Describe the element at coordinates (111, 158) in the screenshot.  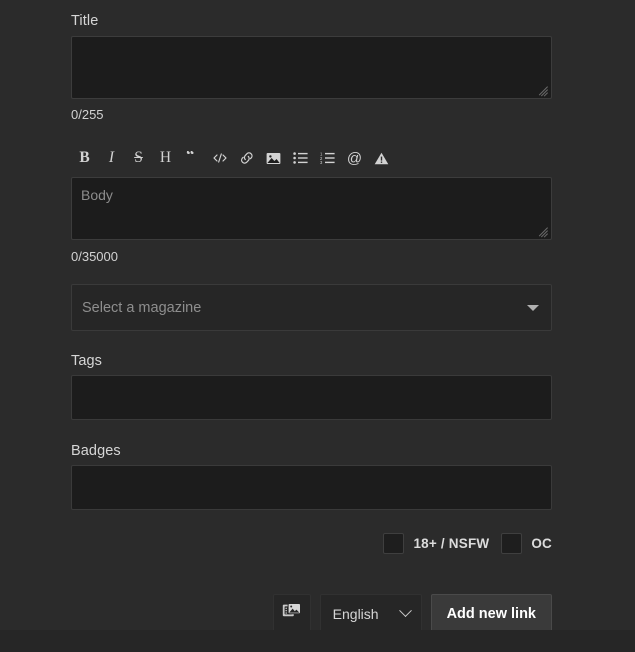
I see `italic-icon: I` at that location.